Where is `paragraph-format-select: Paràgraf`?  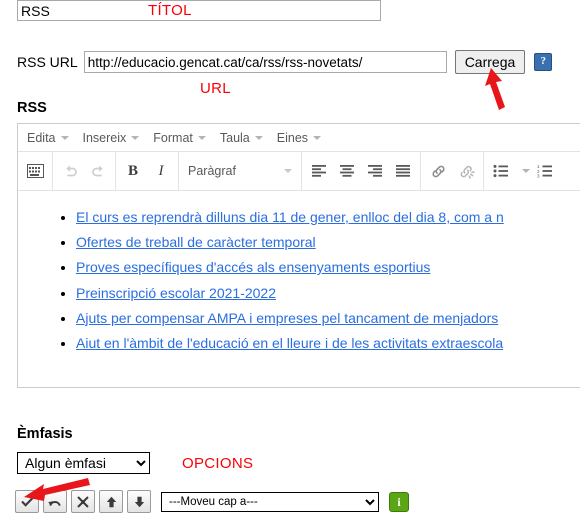
paragraph-format-select: Paràgraf is located at coordinates (240, 171).